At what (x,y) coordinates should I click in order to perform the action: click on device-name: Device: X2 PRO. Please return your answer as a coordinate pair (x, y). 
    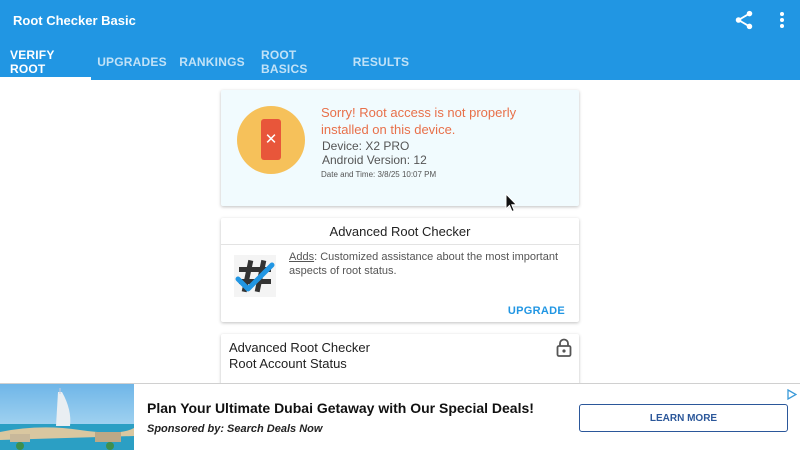
    Looking at the image, I should click on (366, 146).